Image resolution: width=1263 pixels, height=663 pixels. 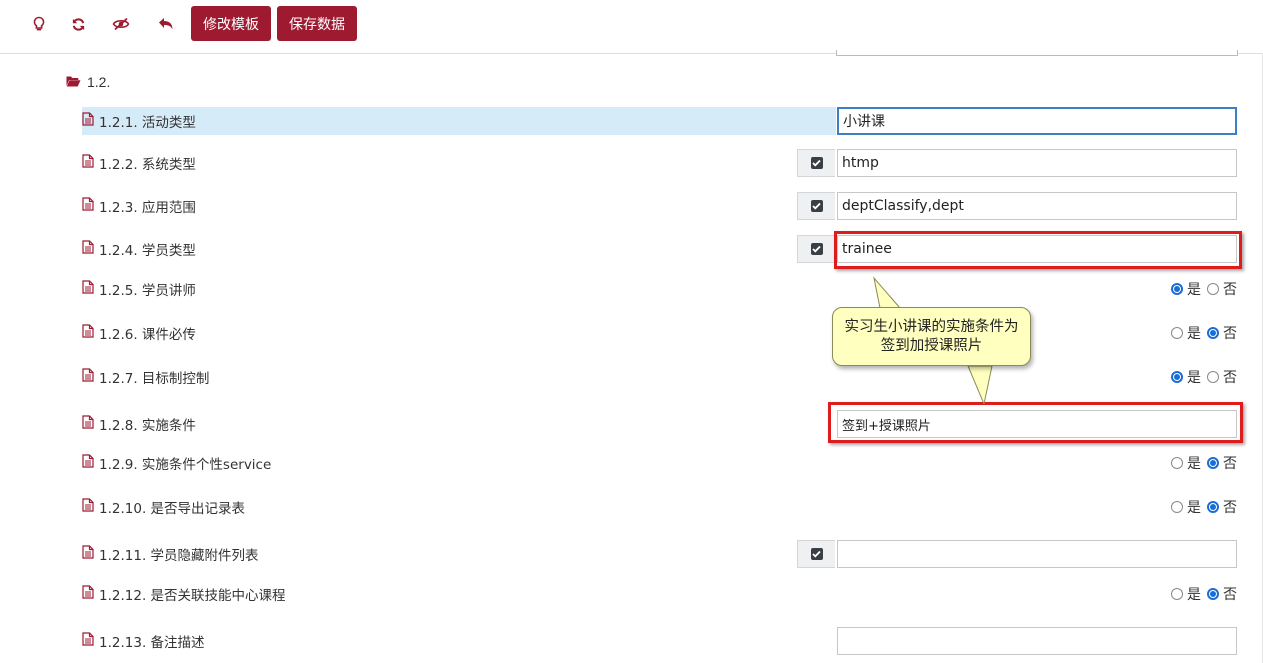 What do you see at coordinates (147, 335) in the screenshot?
I see `row-label: 1.2.6. 课件必传` at bounding box center [147, 335].